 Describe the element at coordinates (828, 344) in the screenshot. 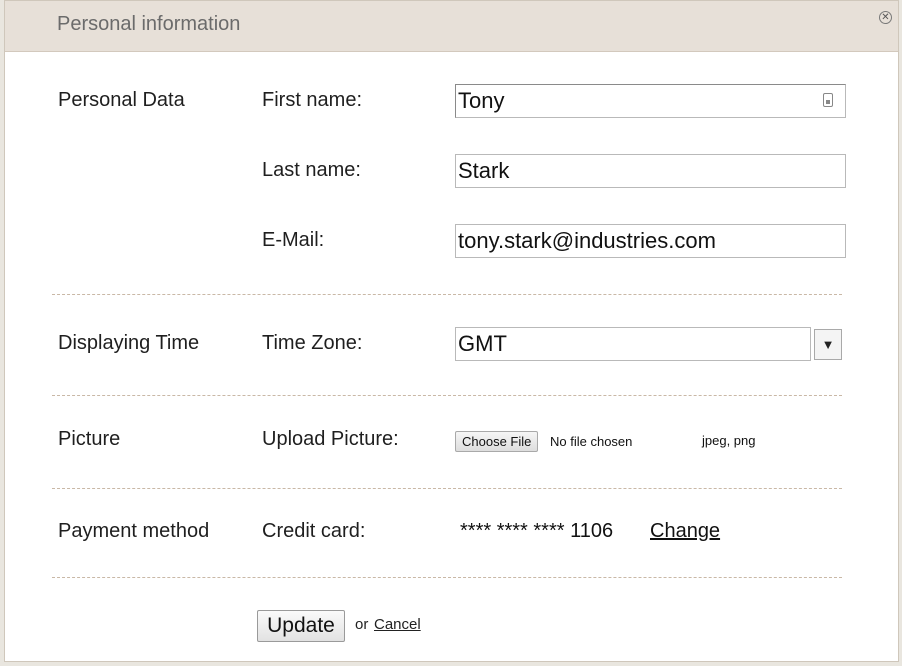

I see `chevron-down-icon: ▼` at that location.